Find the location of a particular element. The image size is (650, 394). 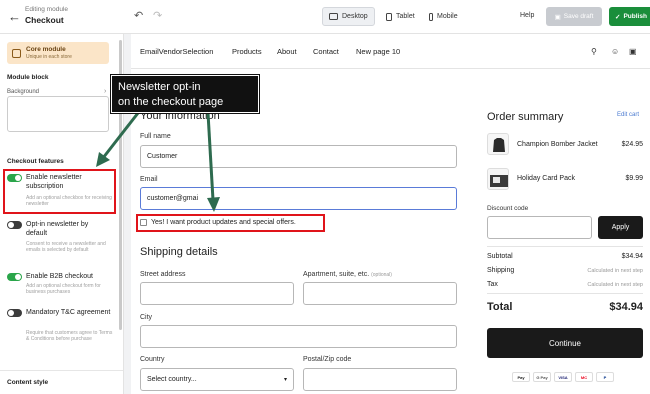

apartment-label-text: Apartment, suite, etc. is located at coordinates (336, 274).